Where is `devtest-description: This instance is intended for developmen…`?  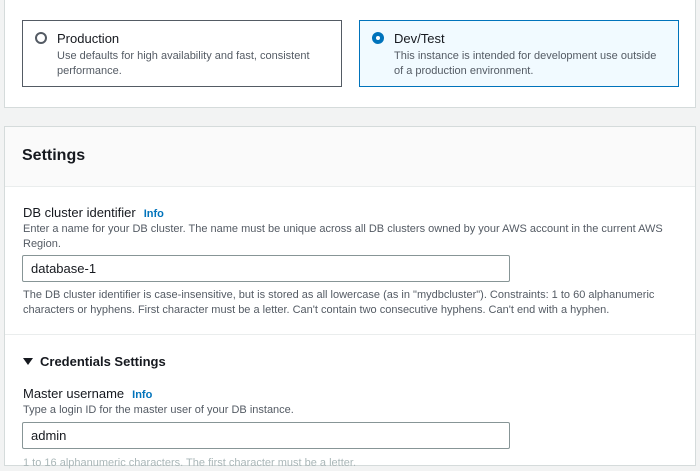
devtest-description: This instance is intended for developmen… is located at coordinates (525, 63).